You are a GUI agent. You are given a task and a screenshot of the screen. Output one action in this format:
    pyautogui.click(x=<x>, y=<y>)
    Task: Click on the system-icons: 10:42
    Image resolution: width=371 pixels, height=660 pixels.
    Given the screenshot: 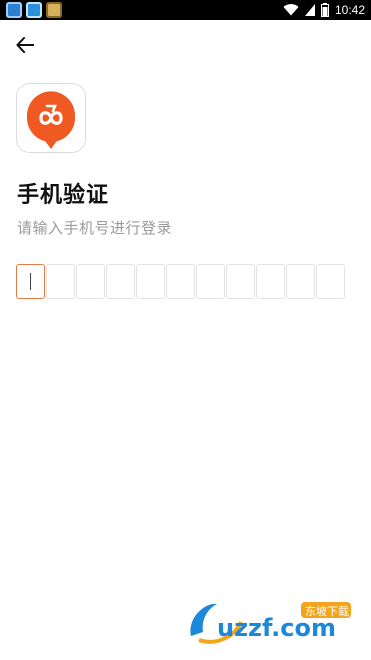 What is the action you would take?
    pyautogui.click(x=324, y=10)
    